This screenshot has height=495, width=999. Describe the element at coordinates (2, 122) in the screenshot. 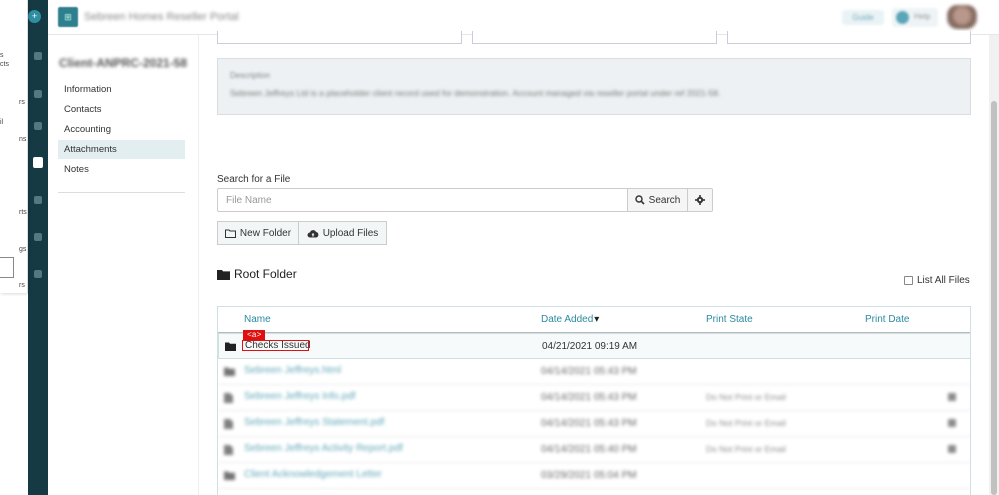

I see `drawer-text: il` at that location.